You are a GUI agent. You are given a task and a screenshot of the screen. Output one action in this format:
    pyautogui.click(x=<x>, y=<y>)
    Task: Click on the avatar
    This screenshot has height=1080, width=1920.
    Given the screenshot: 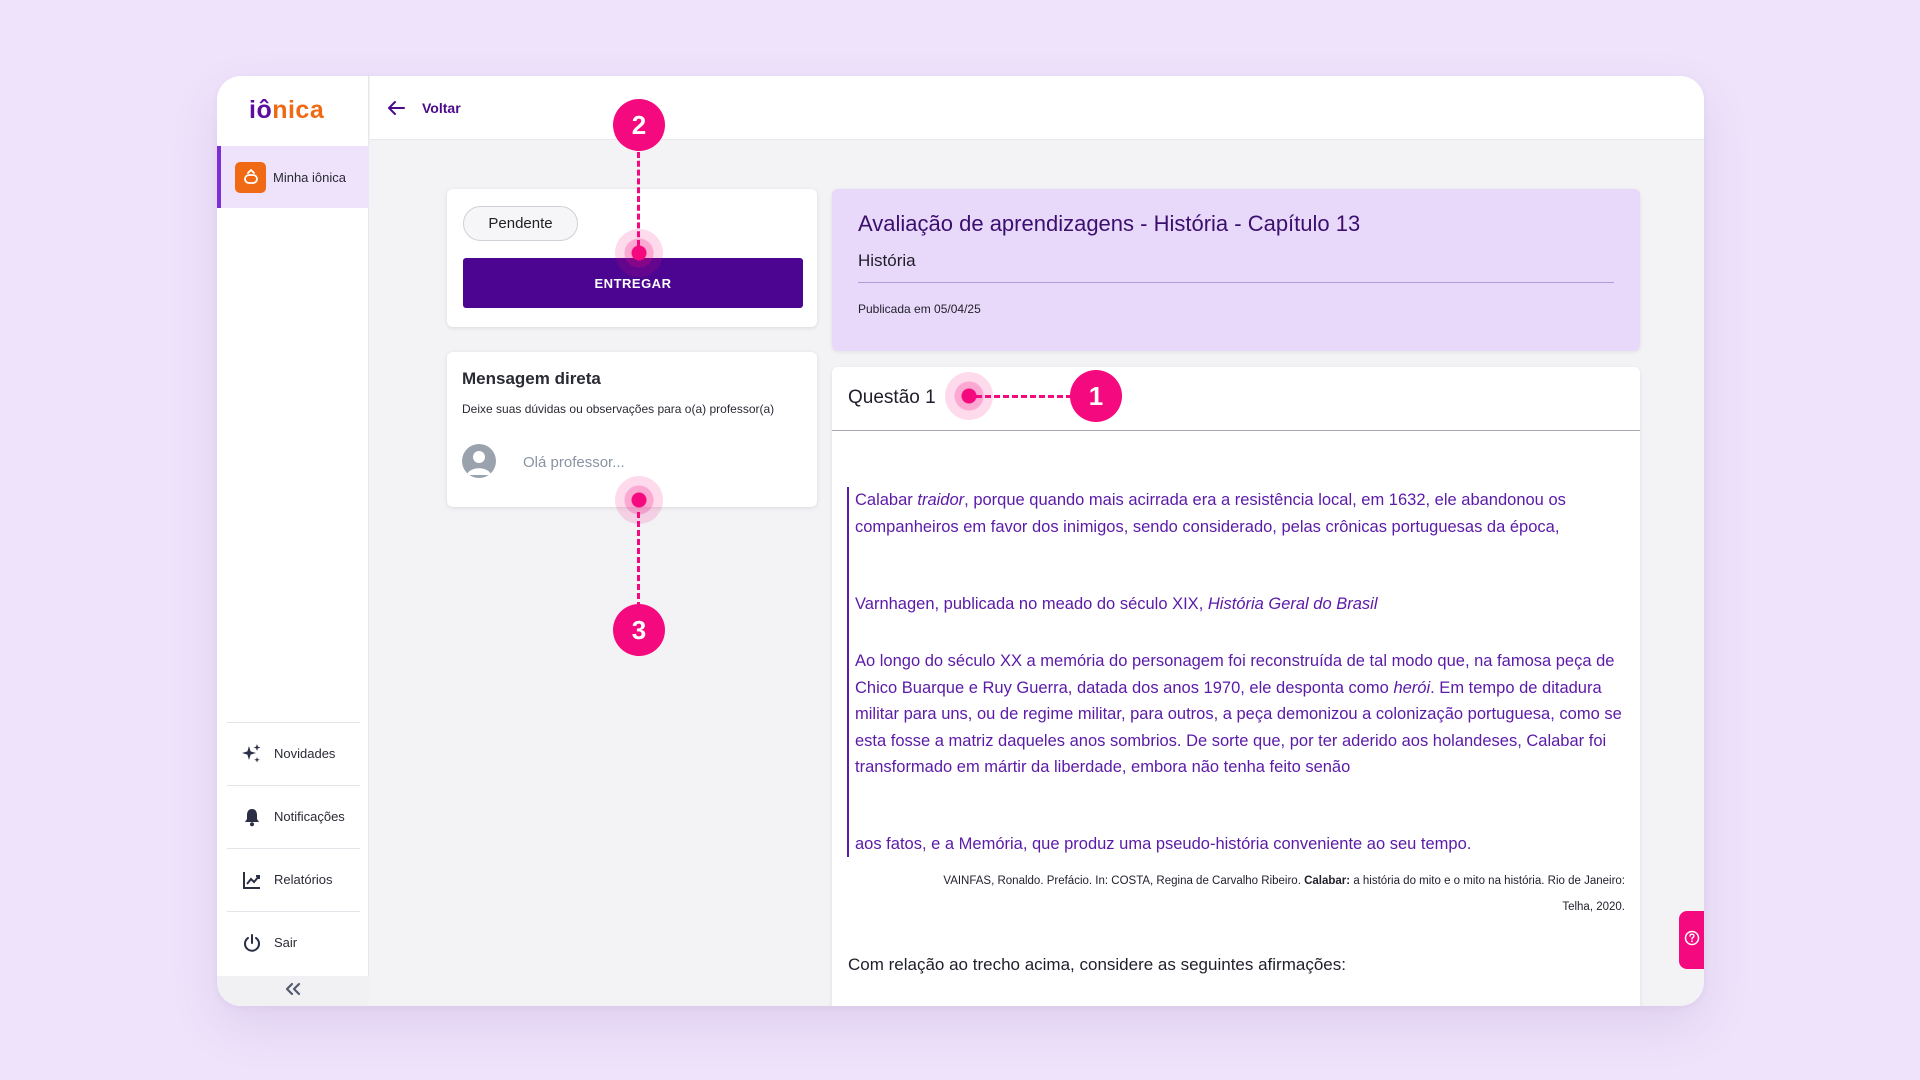 What is the action you would take?
    pyautogui.click(x=479, y=461)
    